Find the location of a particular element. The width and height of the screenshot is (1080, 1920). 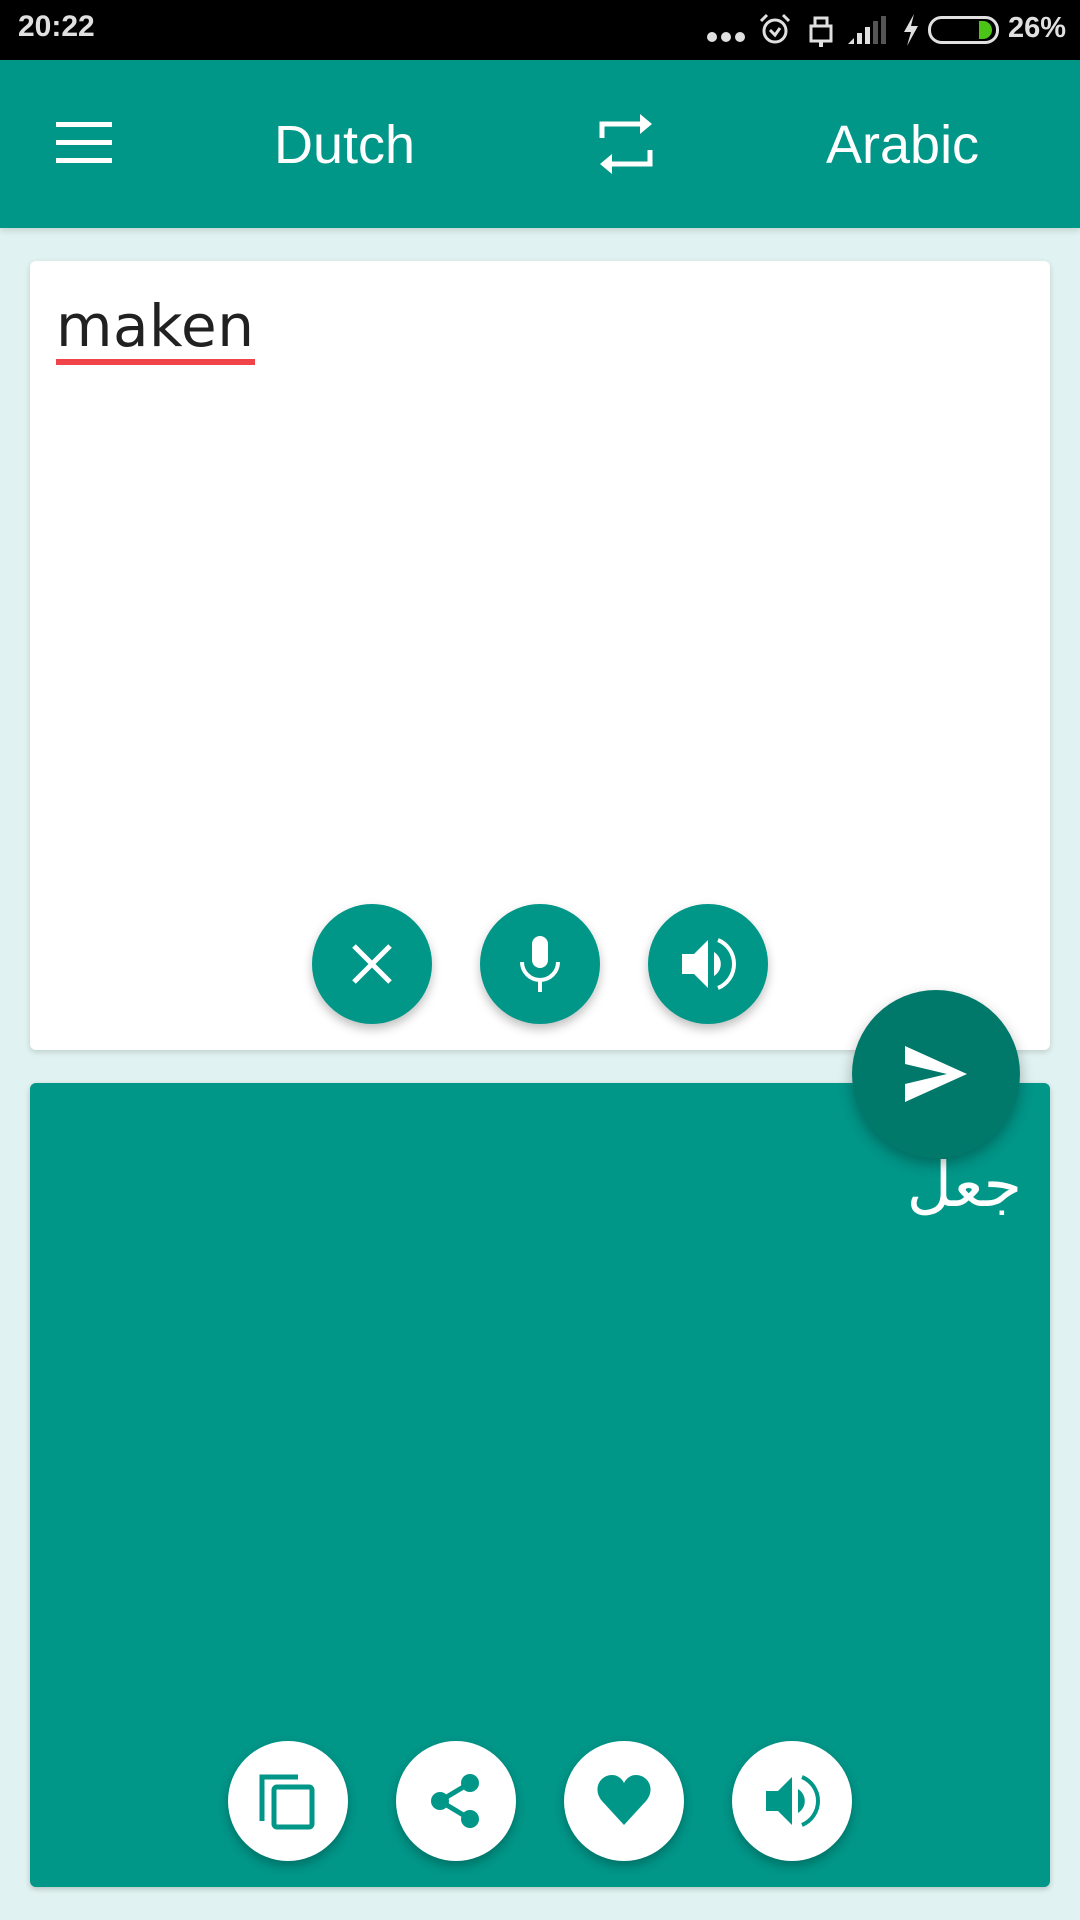

signal-icon is located at coordinates (867, 30).